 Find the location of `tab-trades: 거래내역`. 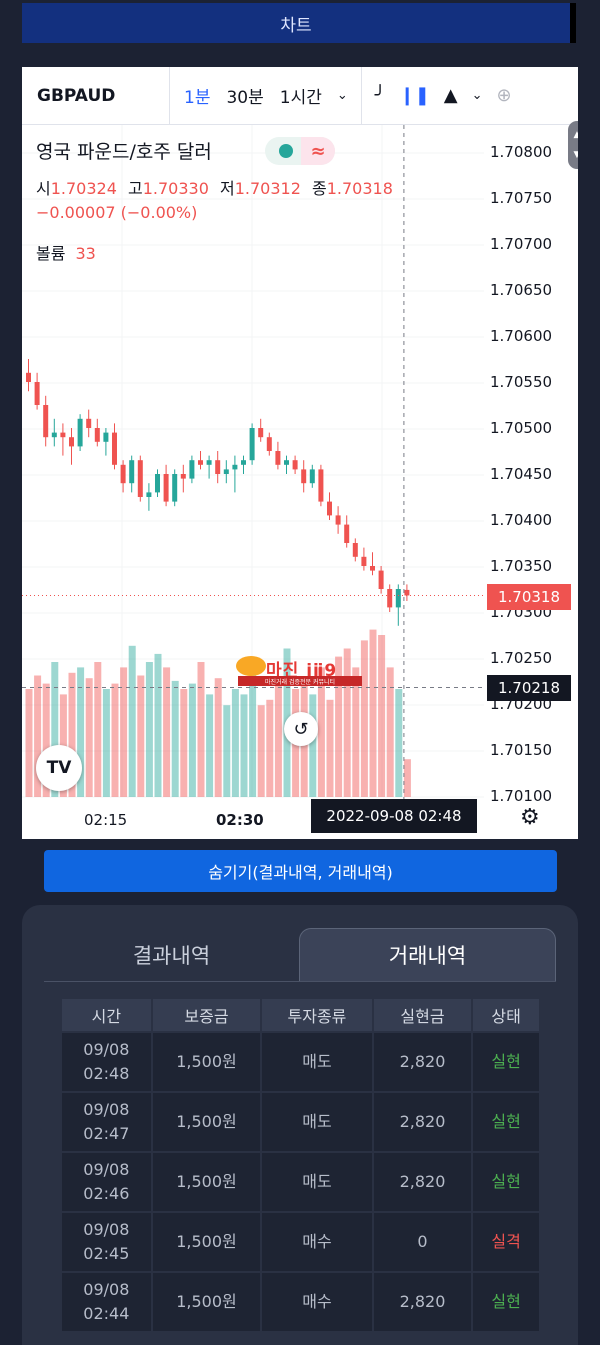

tab-trades: 거래내역 is located at coordinates (427, 954).